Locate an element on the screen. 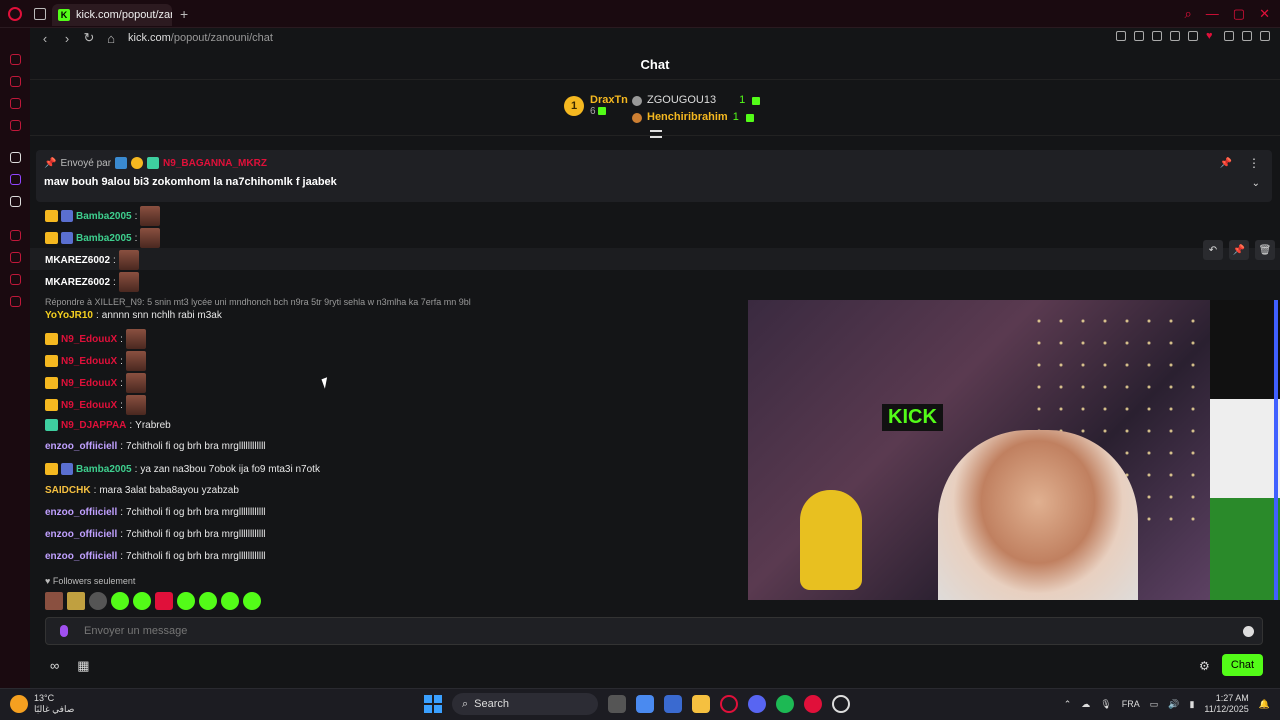 The width and height of the screenshot is (1280, 720). chat-message: N9_DJAPPAA: Yrabreb is located at coordinates (108, 425).